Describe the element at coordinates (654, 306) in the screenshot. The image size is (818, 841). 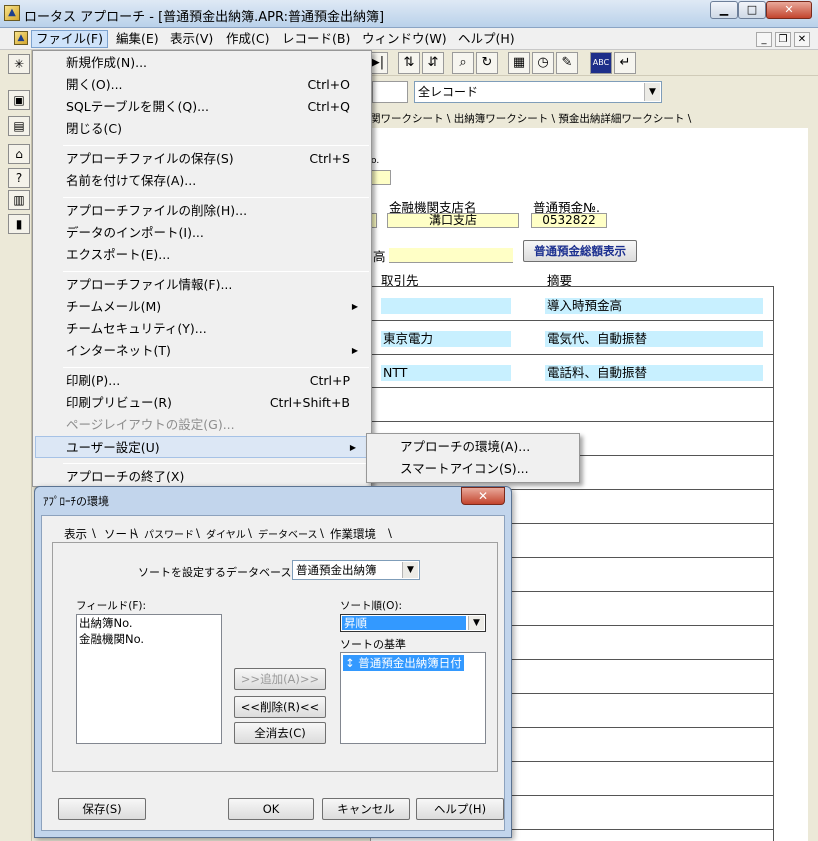
I see `summary-cell: 導入時預金高` at that location.